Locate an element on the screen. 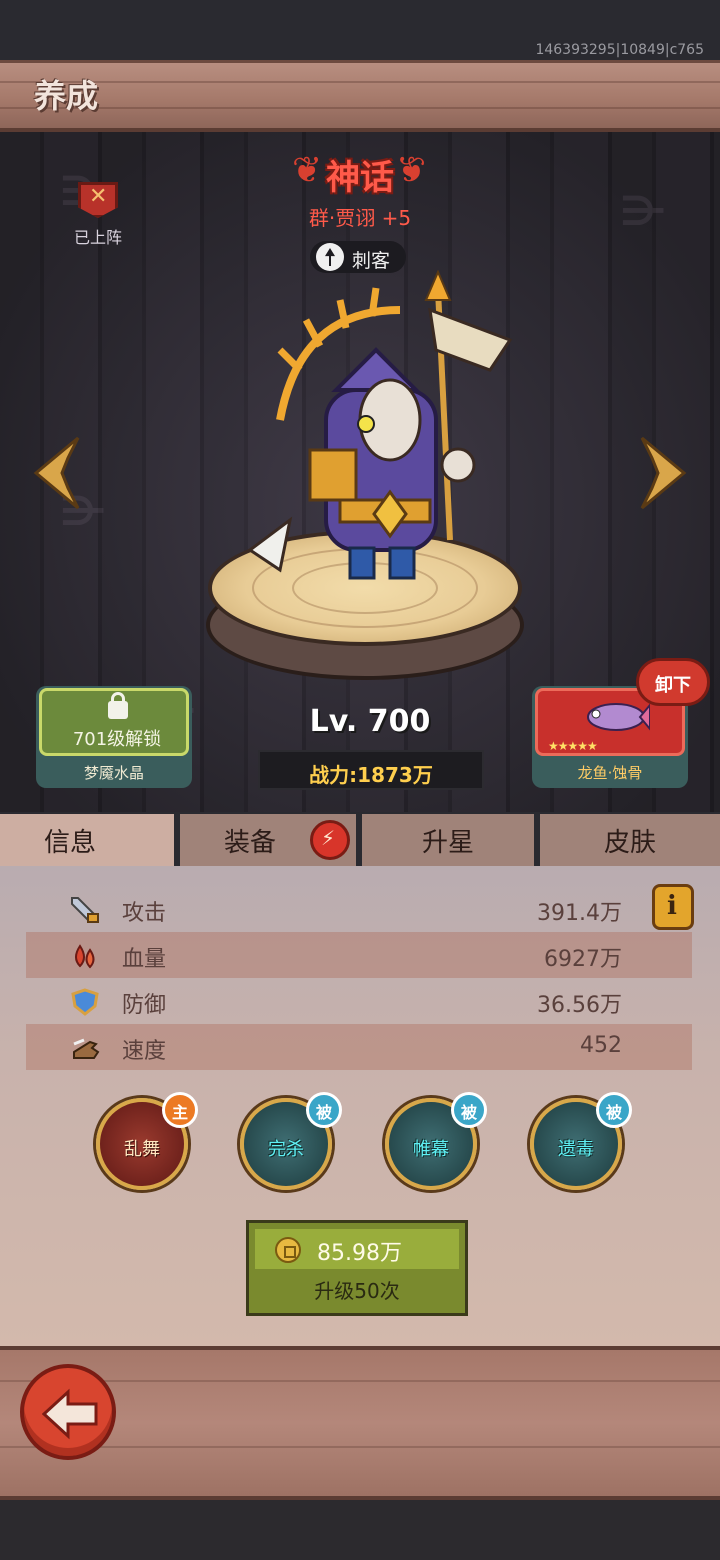  hero-level: Lv. 700 is located at coordinates (370, 721).